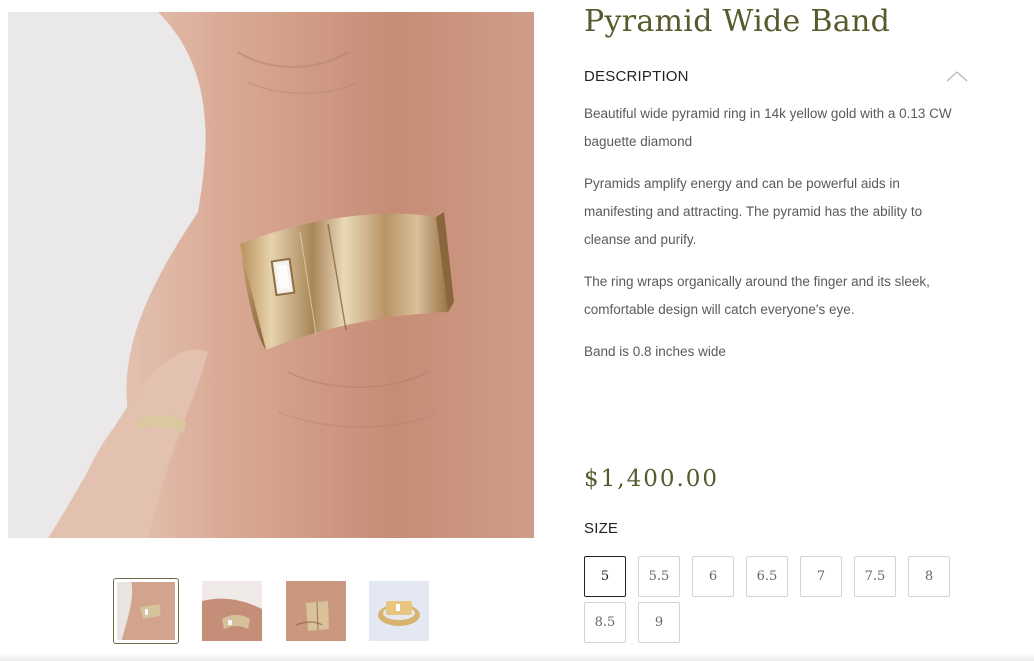 The width and height of the screenshot is (1034, 661). I want to click on size-label: SIZE, so click(601, 528).